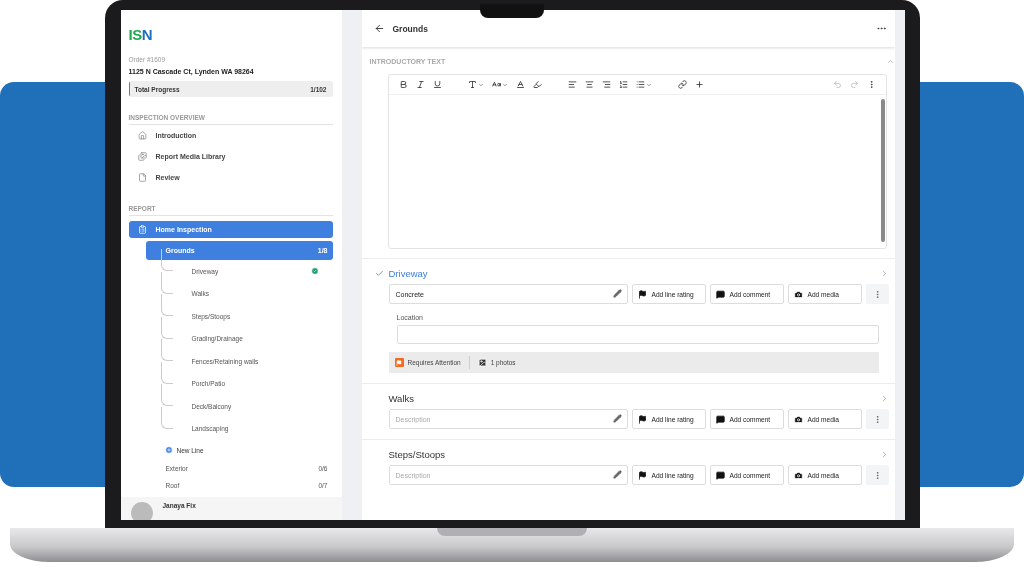 This screenshot has height=569, width=1024. Describe the element at coordinates (482, 362) in the screenshot. I see `photo-icon` at that location.